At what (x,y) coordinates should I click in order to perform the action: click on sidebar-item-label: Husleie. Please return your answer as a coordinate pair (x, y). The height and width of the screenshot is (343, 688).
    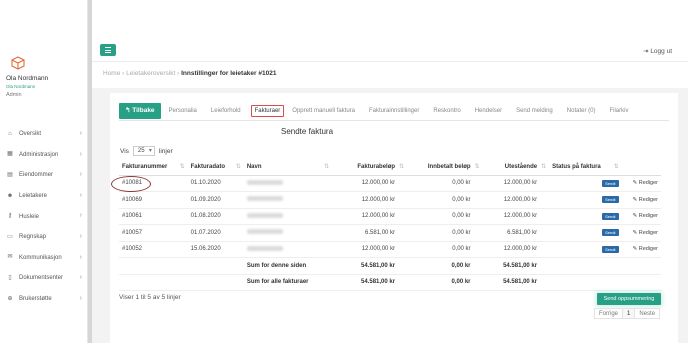
    Looking at the image, I should click on (29, 216).